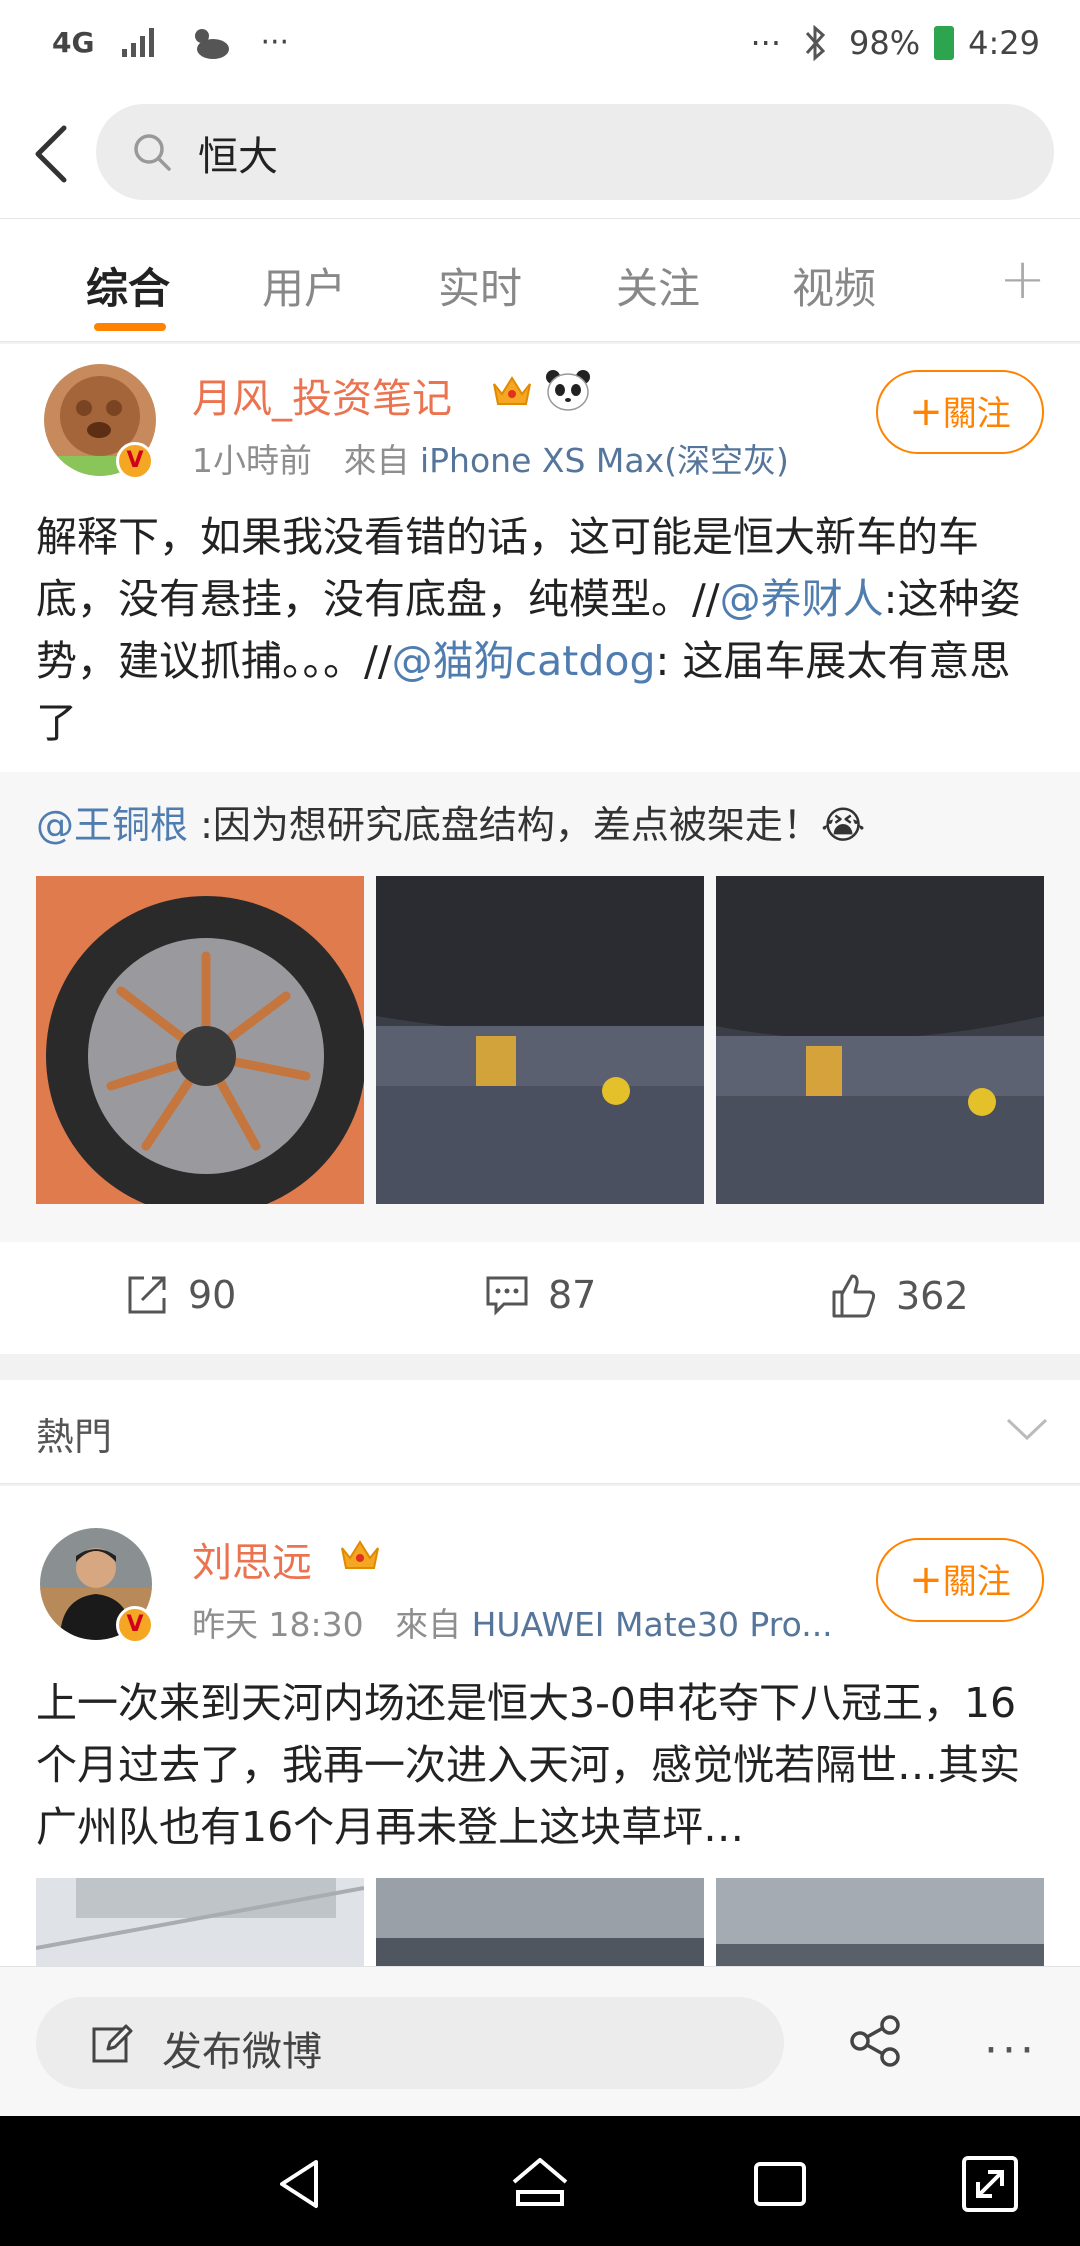 The width and height of the screenshot is (1080, 2246). Describe the element at coordinates (834, 285) in the screenshot. I see `tab-video: 视频` at that location.